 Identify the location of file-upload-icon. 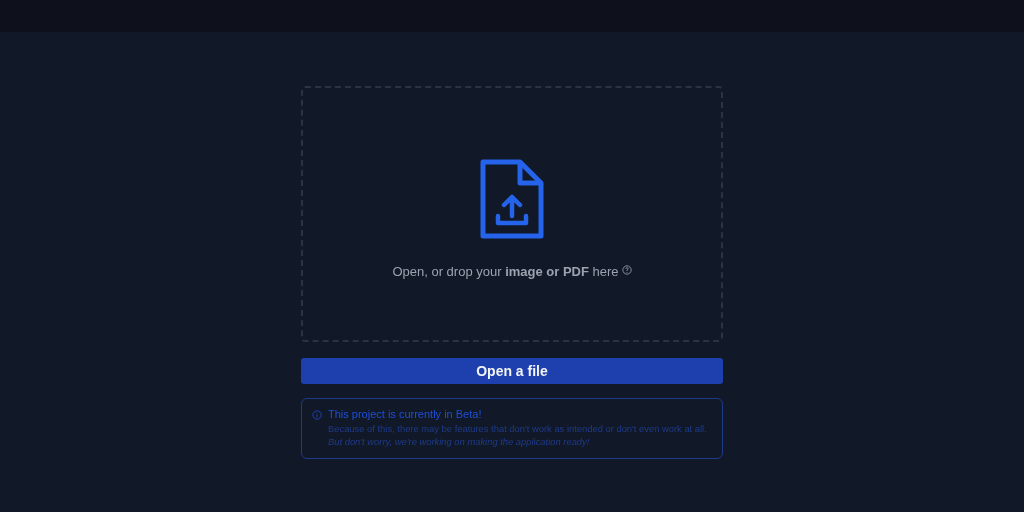
(512, 198).